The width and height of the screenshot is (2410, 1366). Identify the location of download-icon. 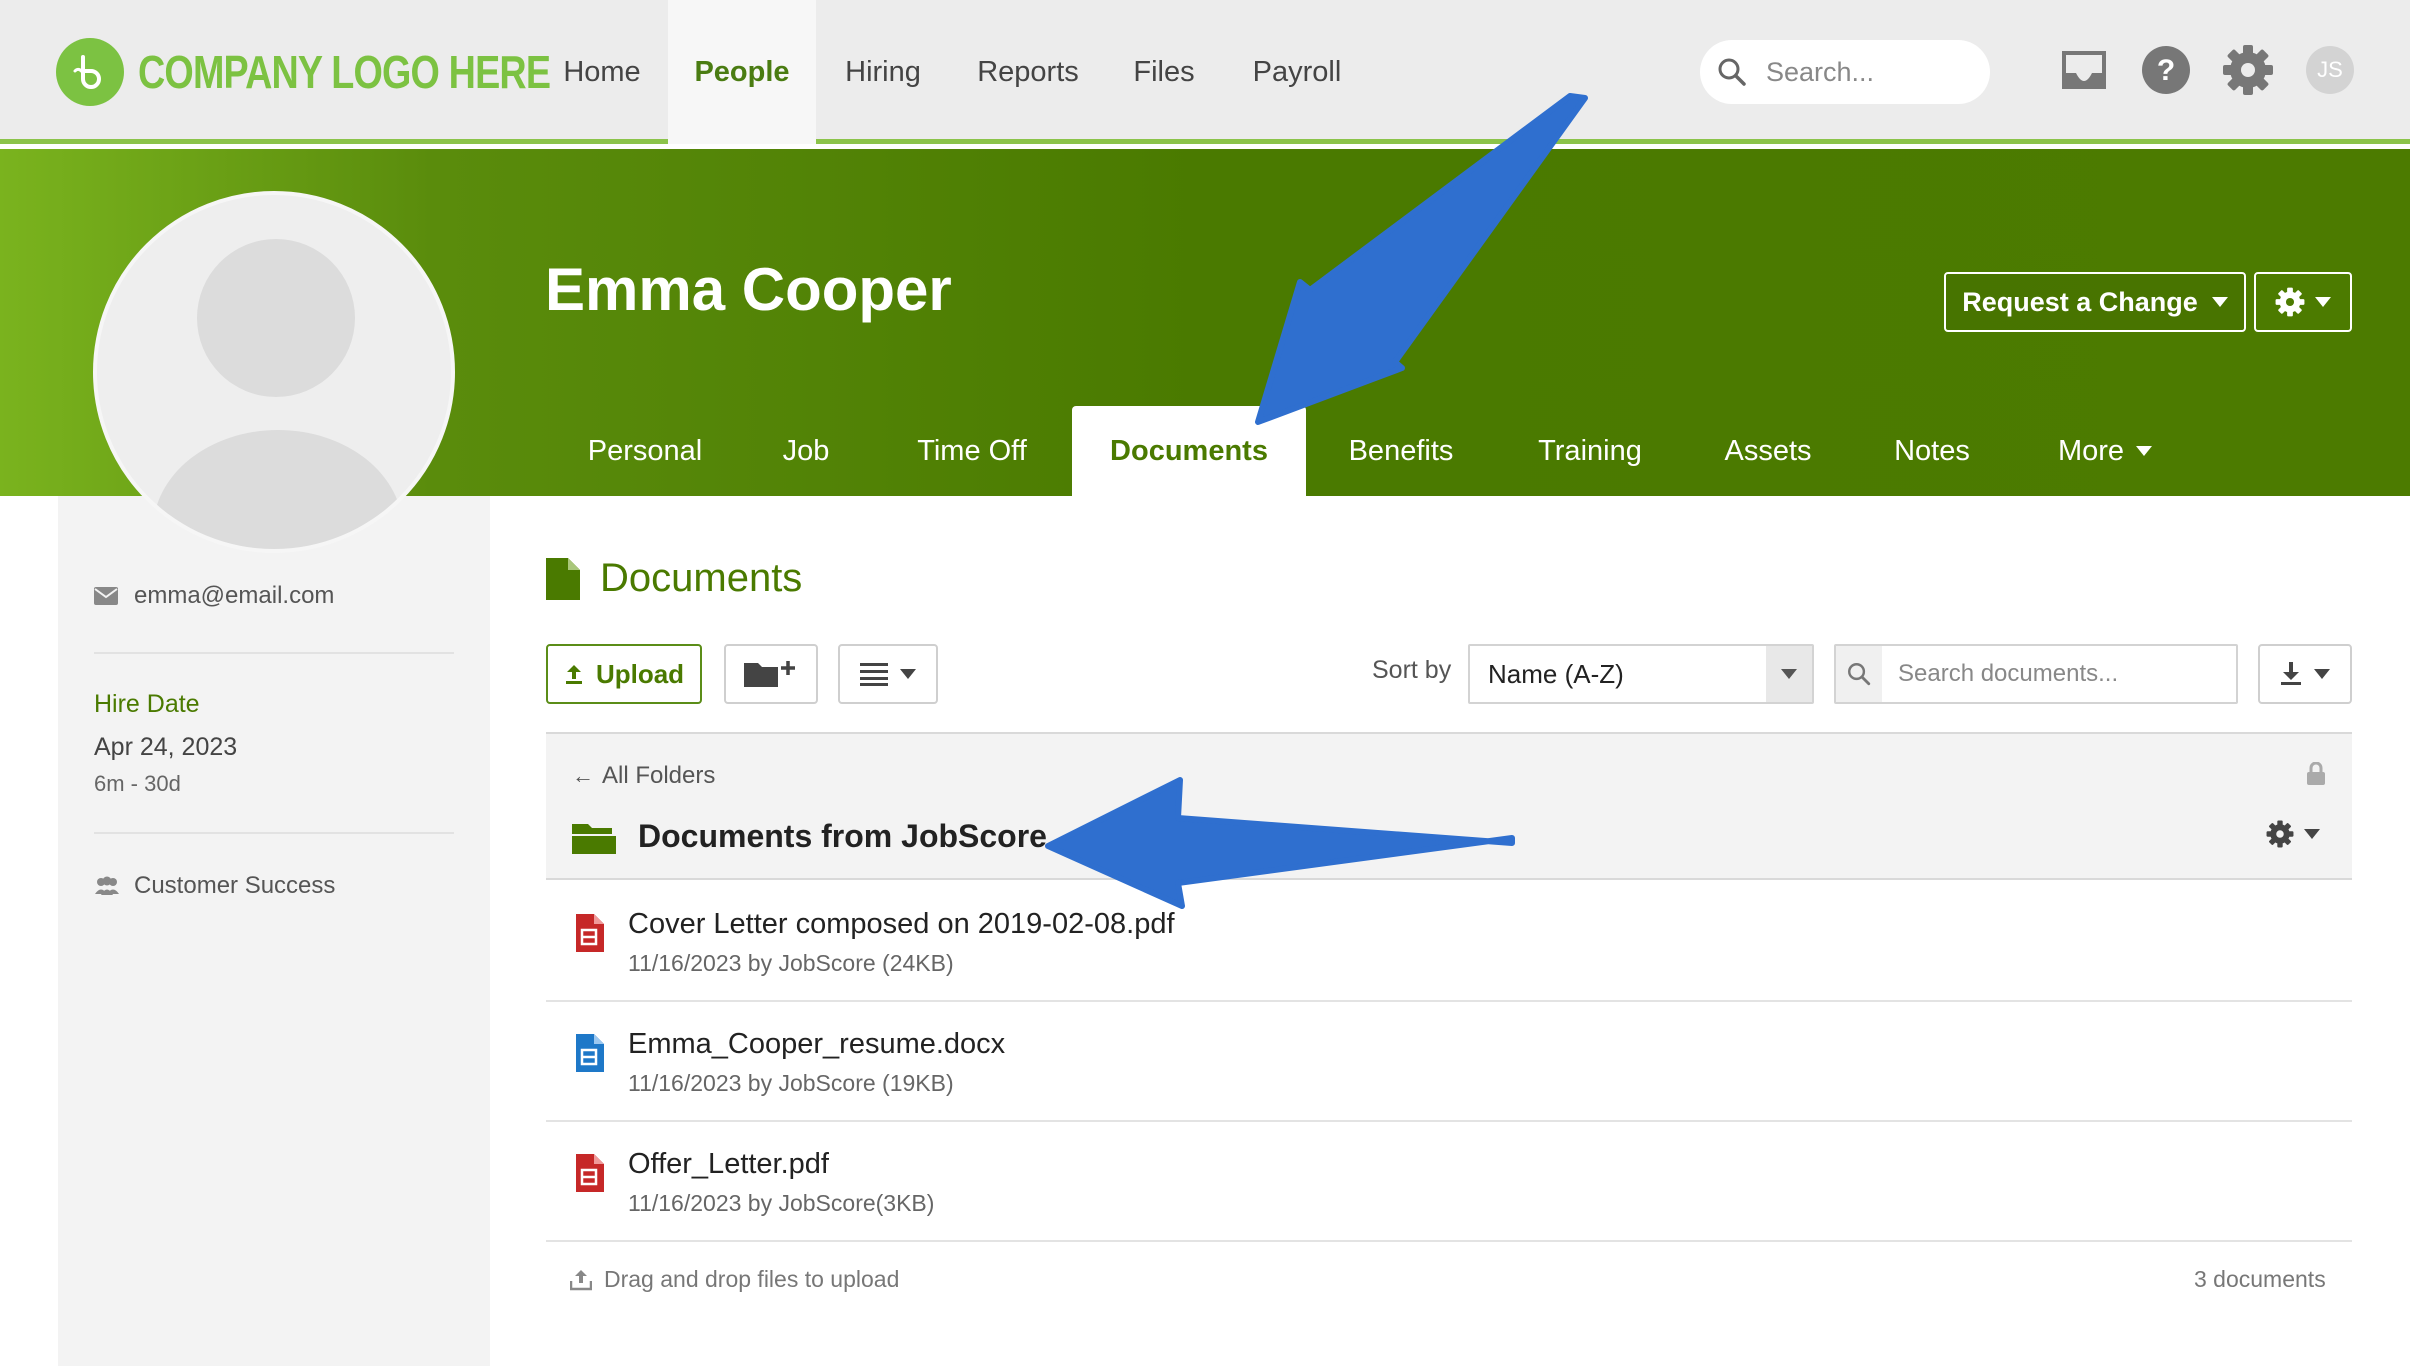
(2291, 673).